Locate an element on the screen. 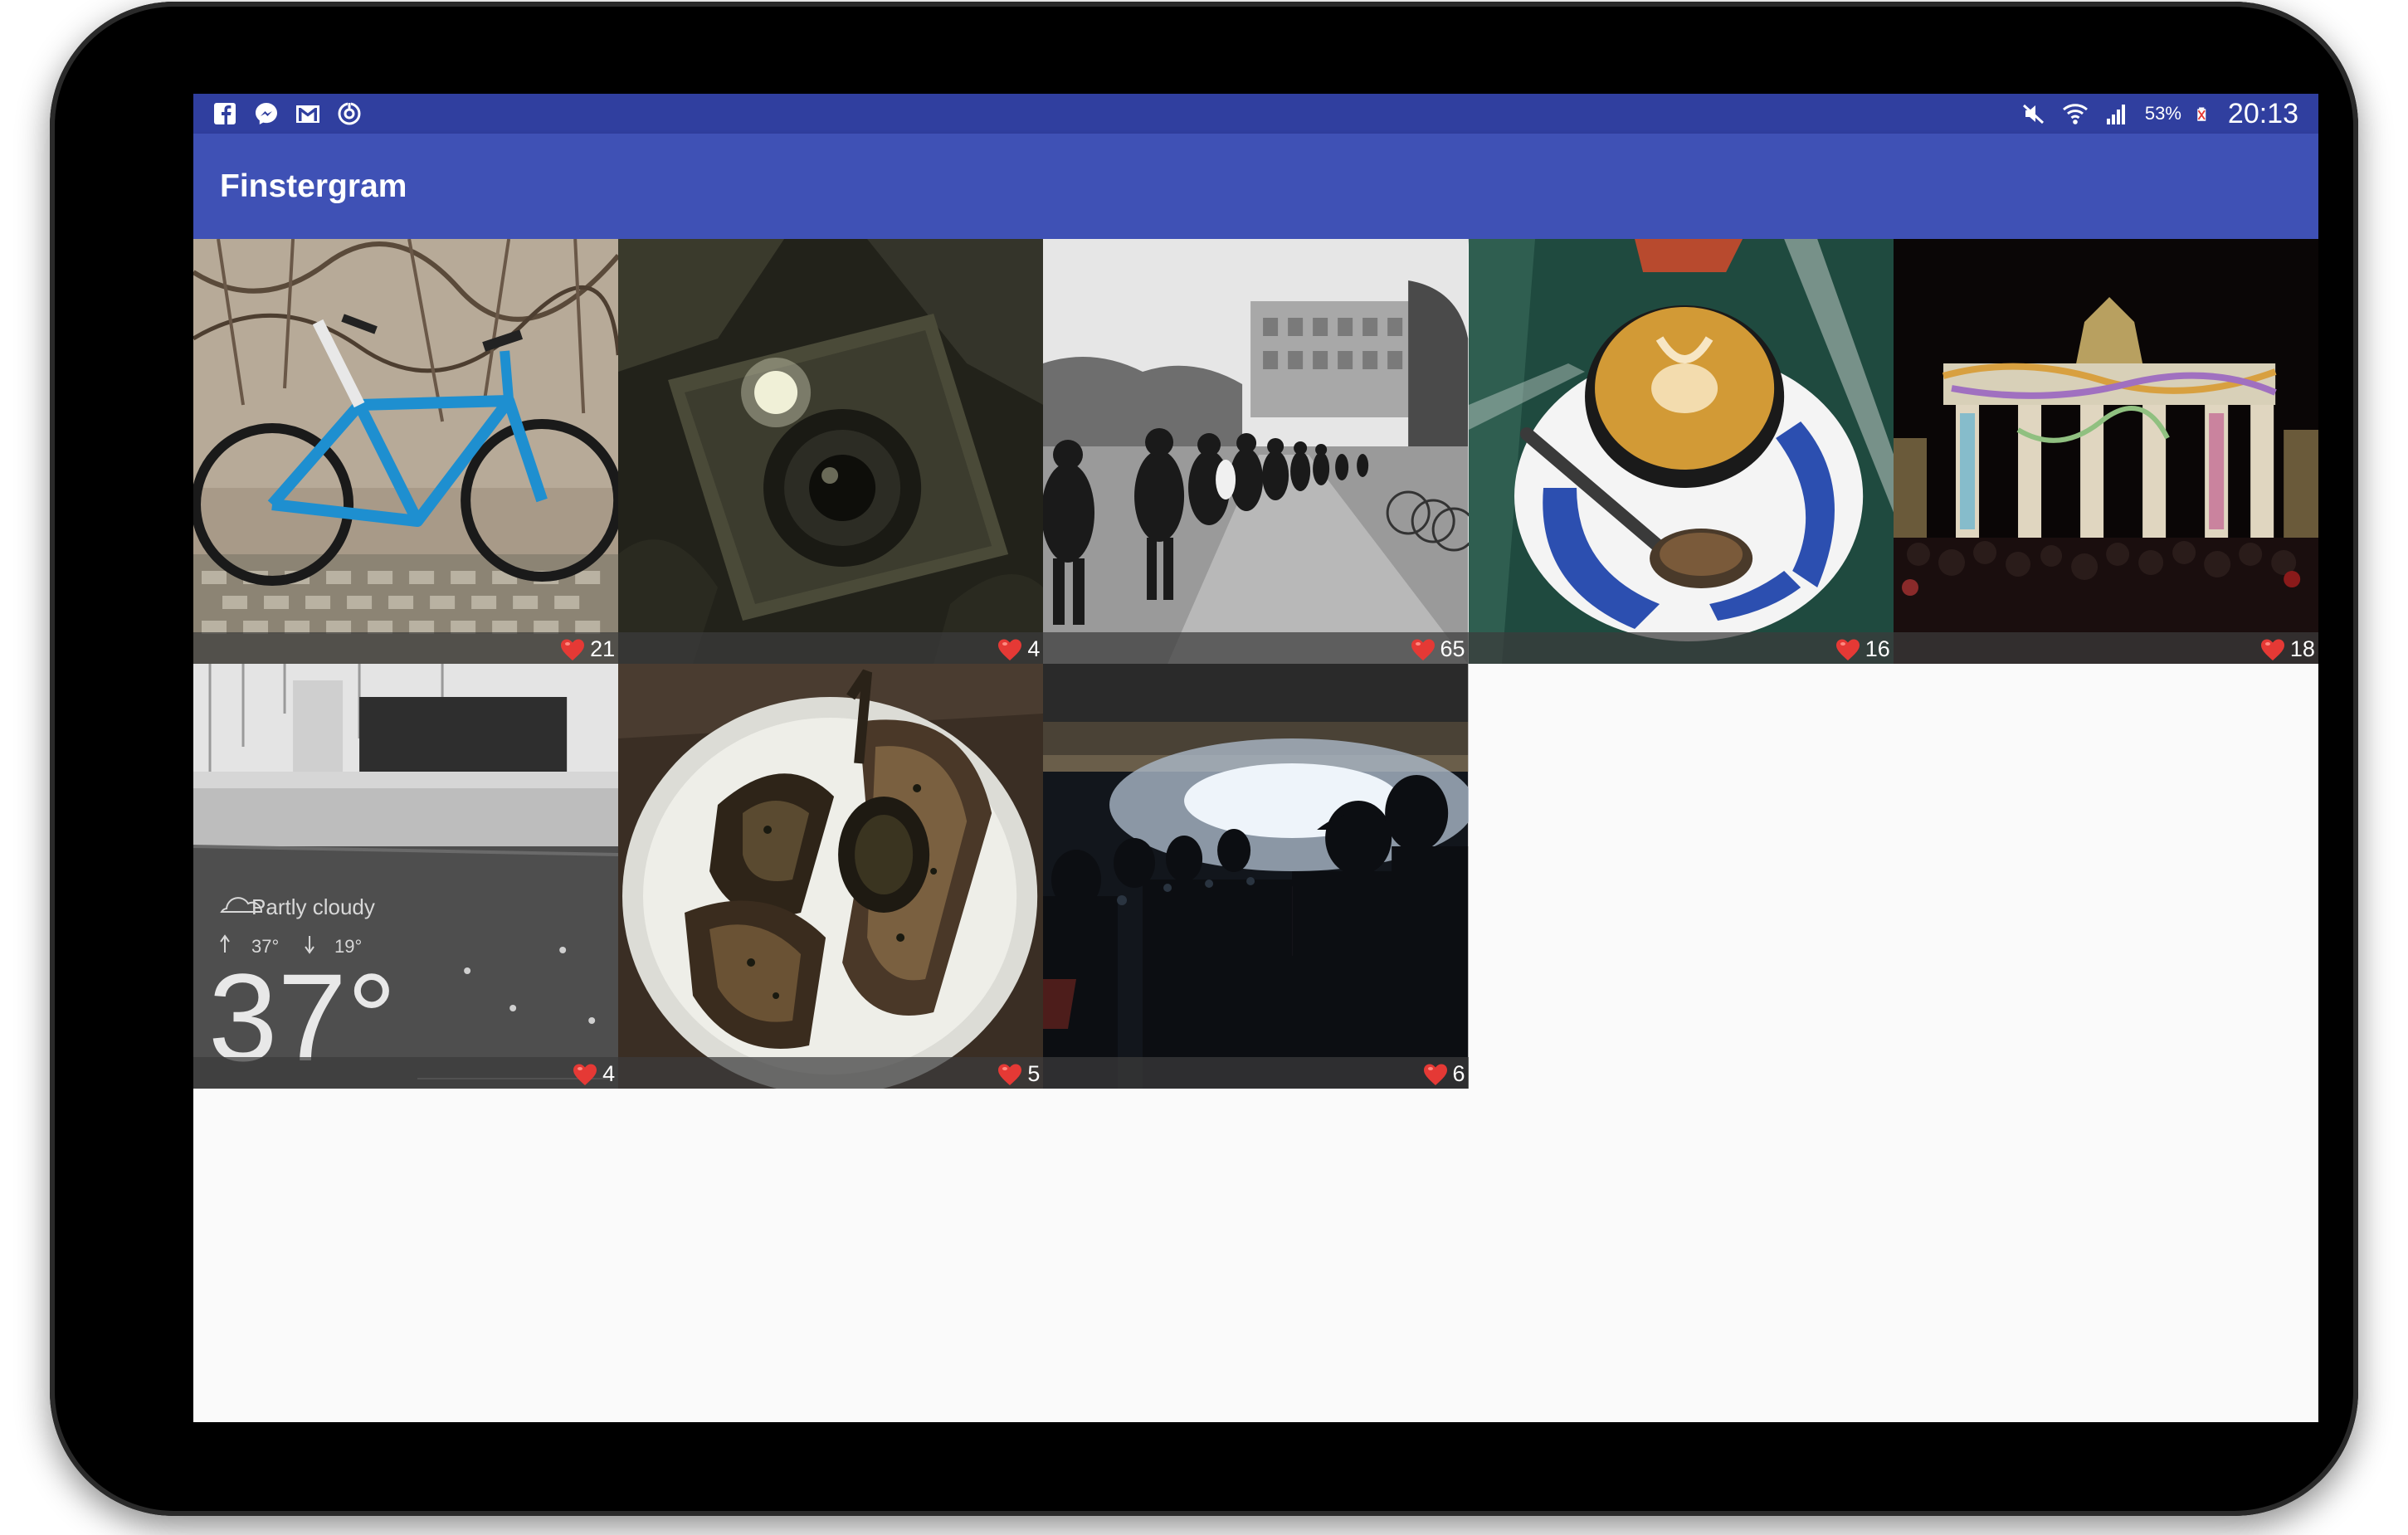  like-count: 6 is located at coordinates (1444, 1074).